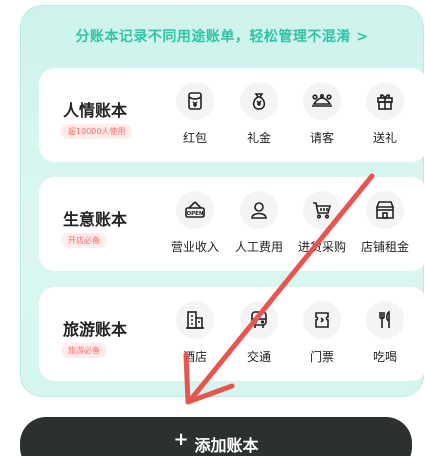  What do you see at coordinates (84, 240) in the screenshot?
I see `card-badge: 开店必备` at bounding box center [84, 240].